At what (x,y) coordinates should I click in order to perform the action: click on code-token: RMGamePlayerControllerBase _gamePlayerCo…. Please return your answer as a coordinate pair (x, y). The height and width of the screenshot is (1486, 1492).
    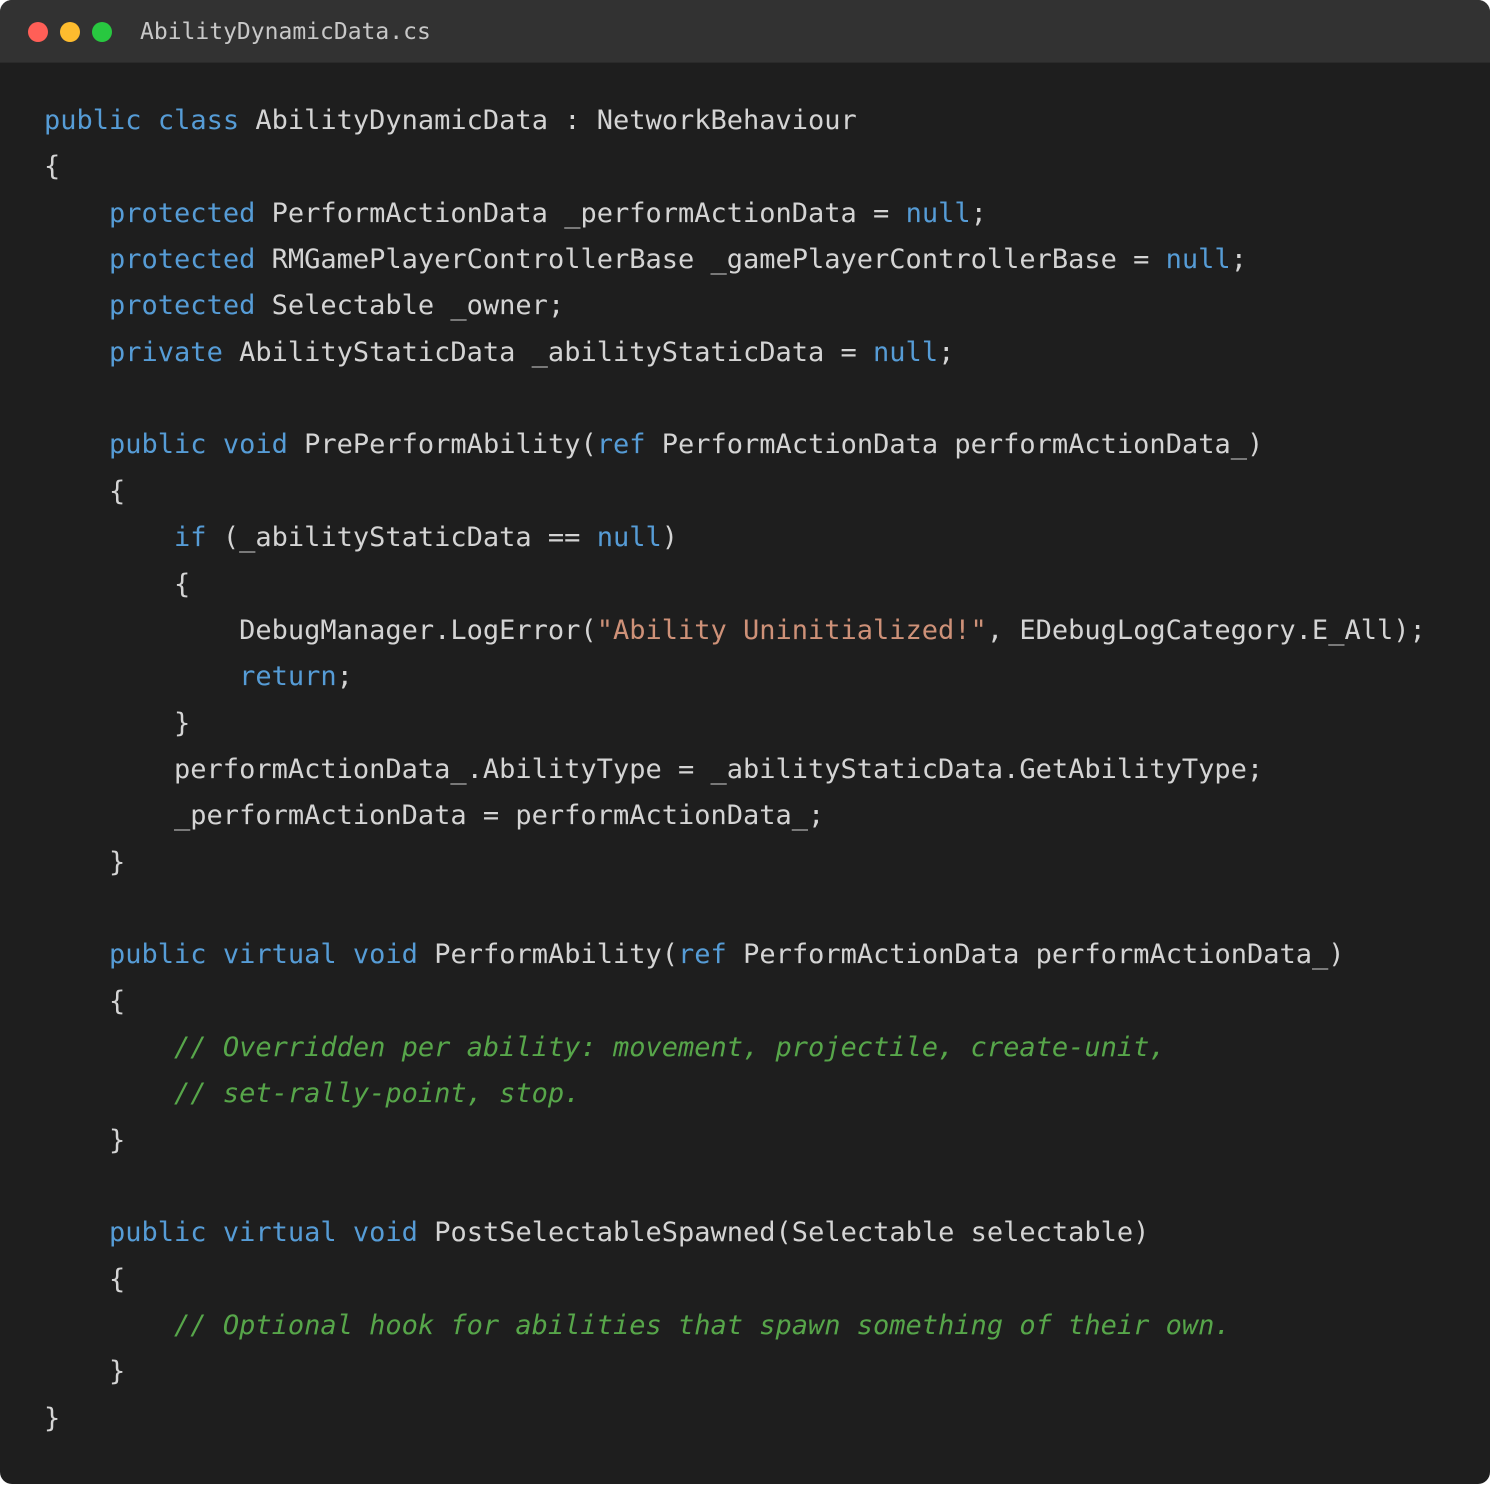
    Looking at the image, I should click on (710, 260).